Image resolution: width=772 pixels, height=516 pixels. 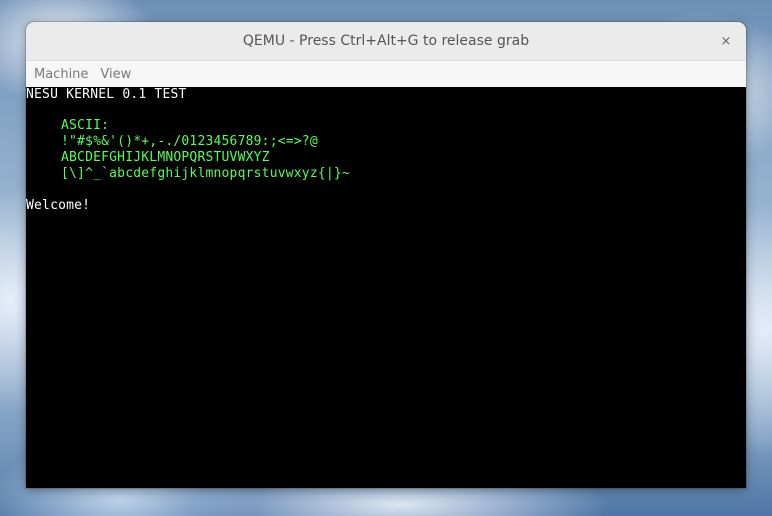 I want to click on ascii-uppercase-line: ABCDEFGHIJKLMNOPQRSTUVWXYZ, so click(x=165, y=157).